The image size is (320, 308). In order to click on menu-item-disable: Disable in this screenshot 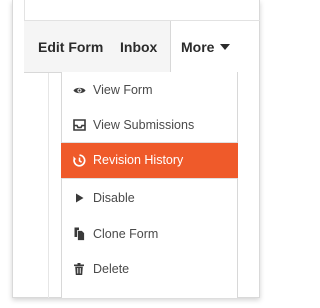, I will do `click(149, 198)`.